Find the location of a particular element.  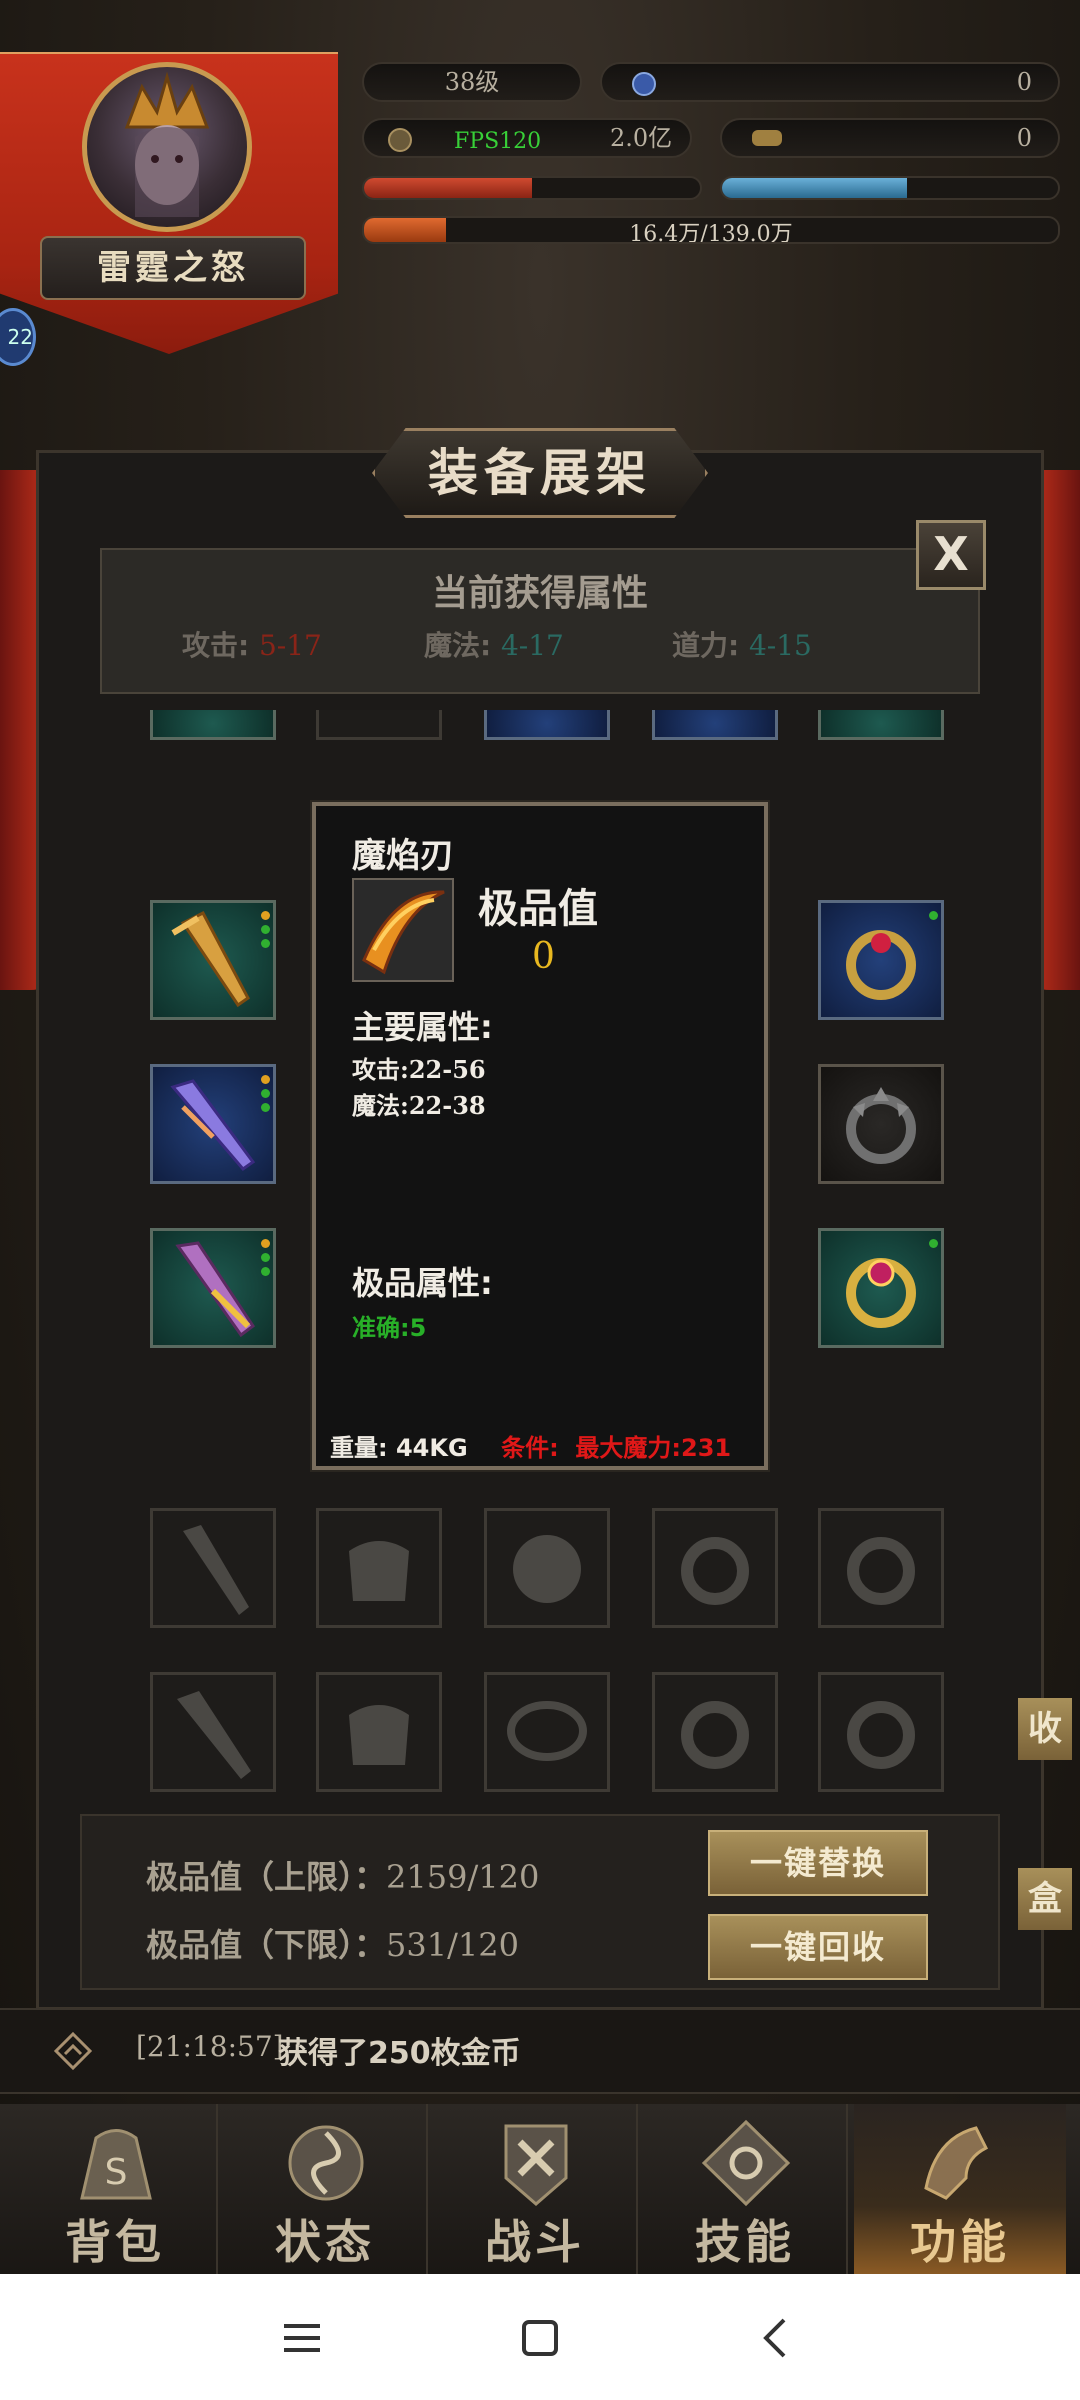

flame-blade-icon is located at coordinates (403, 932).